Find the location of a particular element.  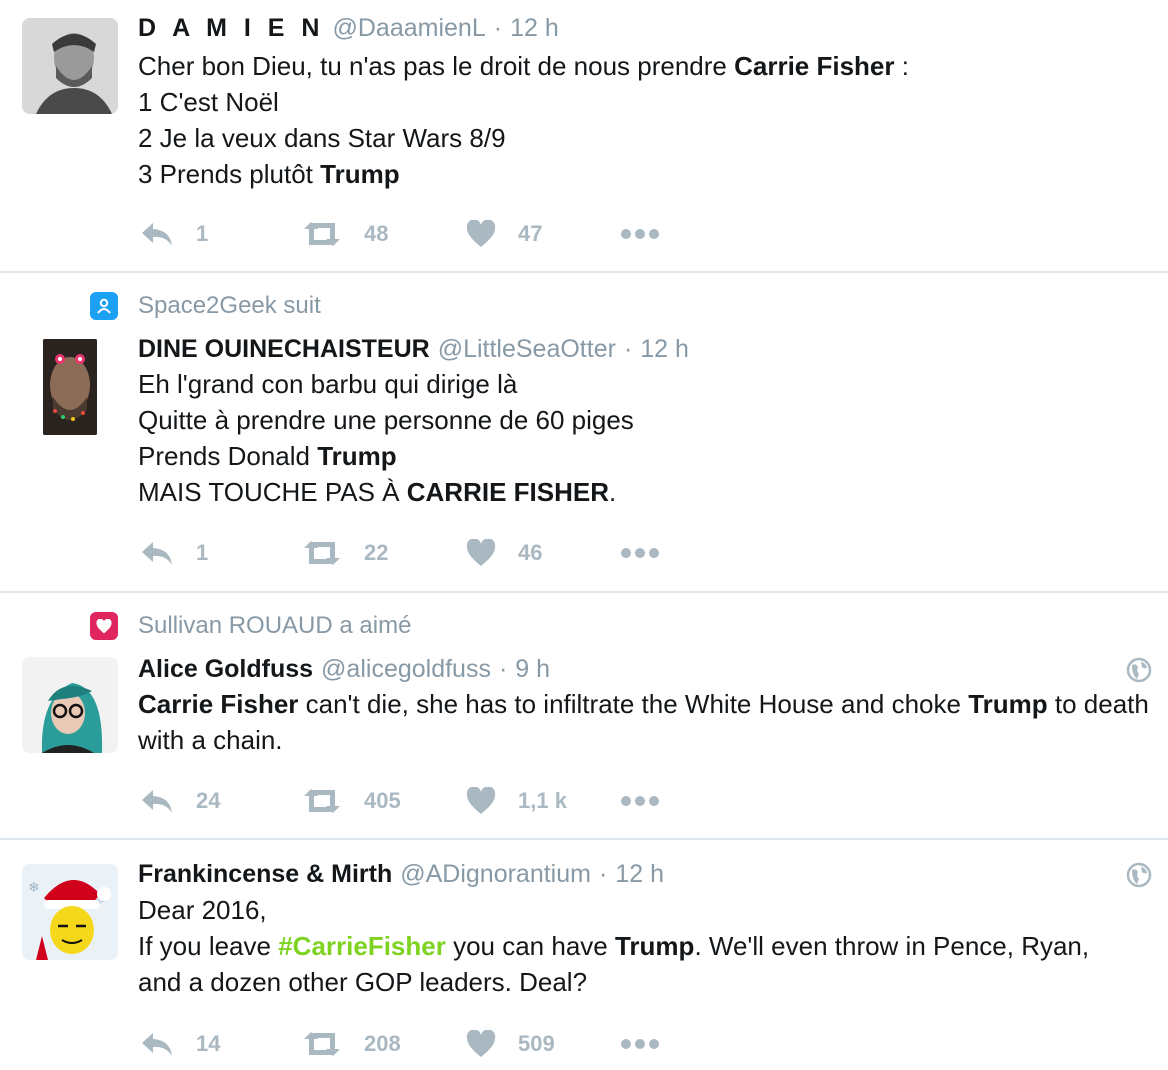

timestamp: 9 h is located at coordinates (532, 669).